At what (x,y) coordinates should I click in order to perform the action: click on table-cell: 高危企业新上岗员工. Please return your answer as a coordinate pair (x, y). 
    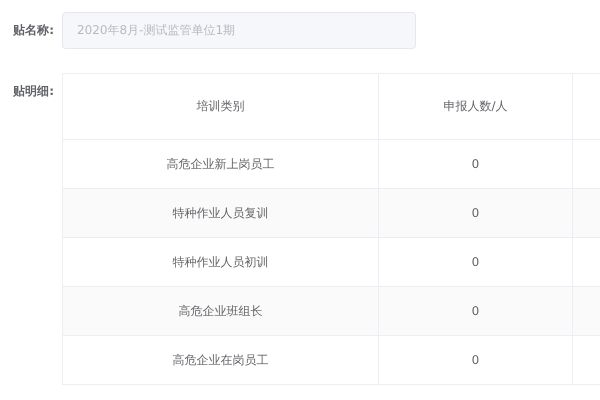
    Looking at the image, I should click on (220, 164).